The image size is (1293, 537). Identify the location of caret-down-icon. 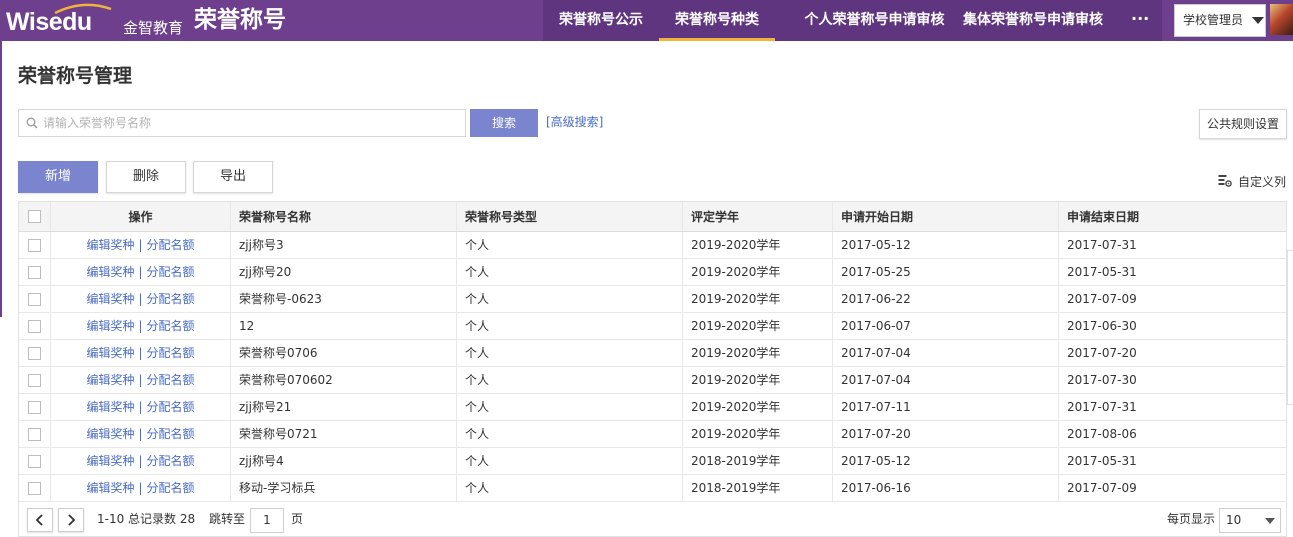
(1258, 20).